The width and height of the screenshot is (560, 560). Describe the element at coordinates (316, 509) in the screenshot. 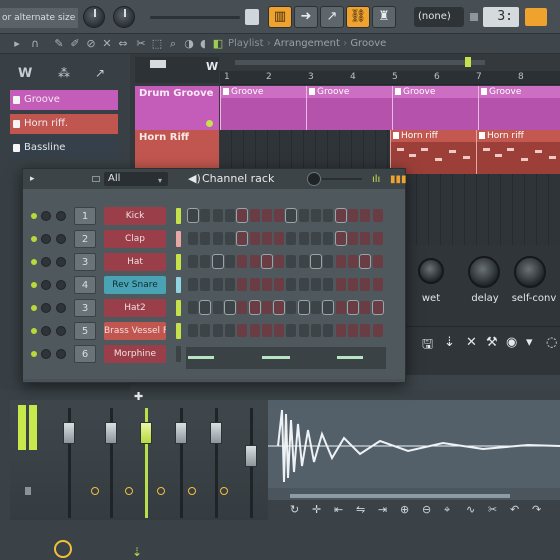

I see `add-icon: ✛` at that location.